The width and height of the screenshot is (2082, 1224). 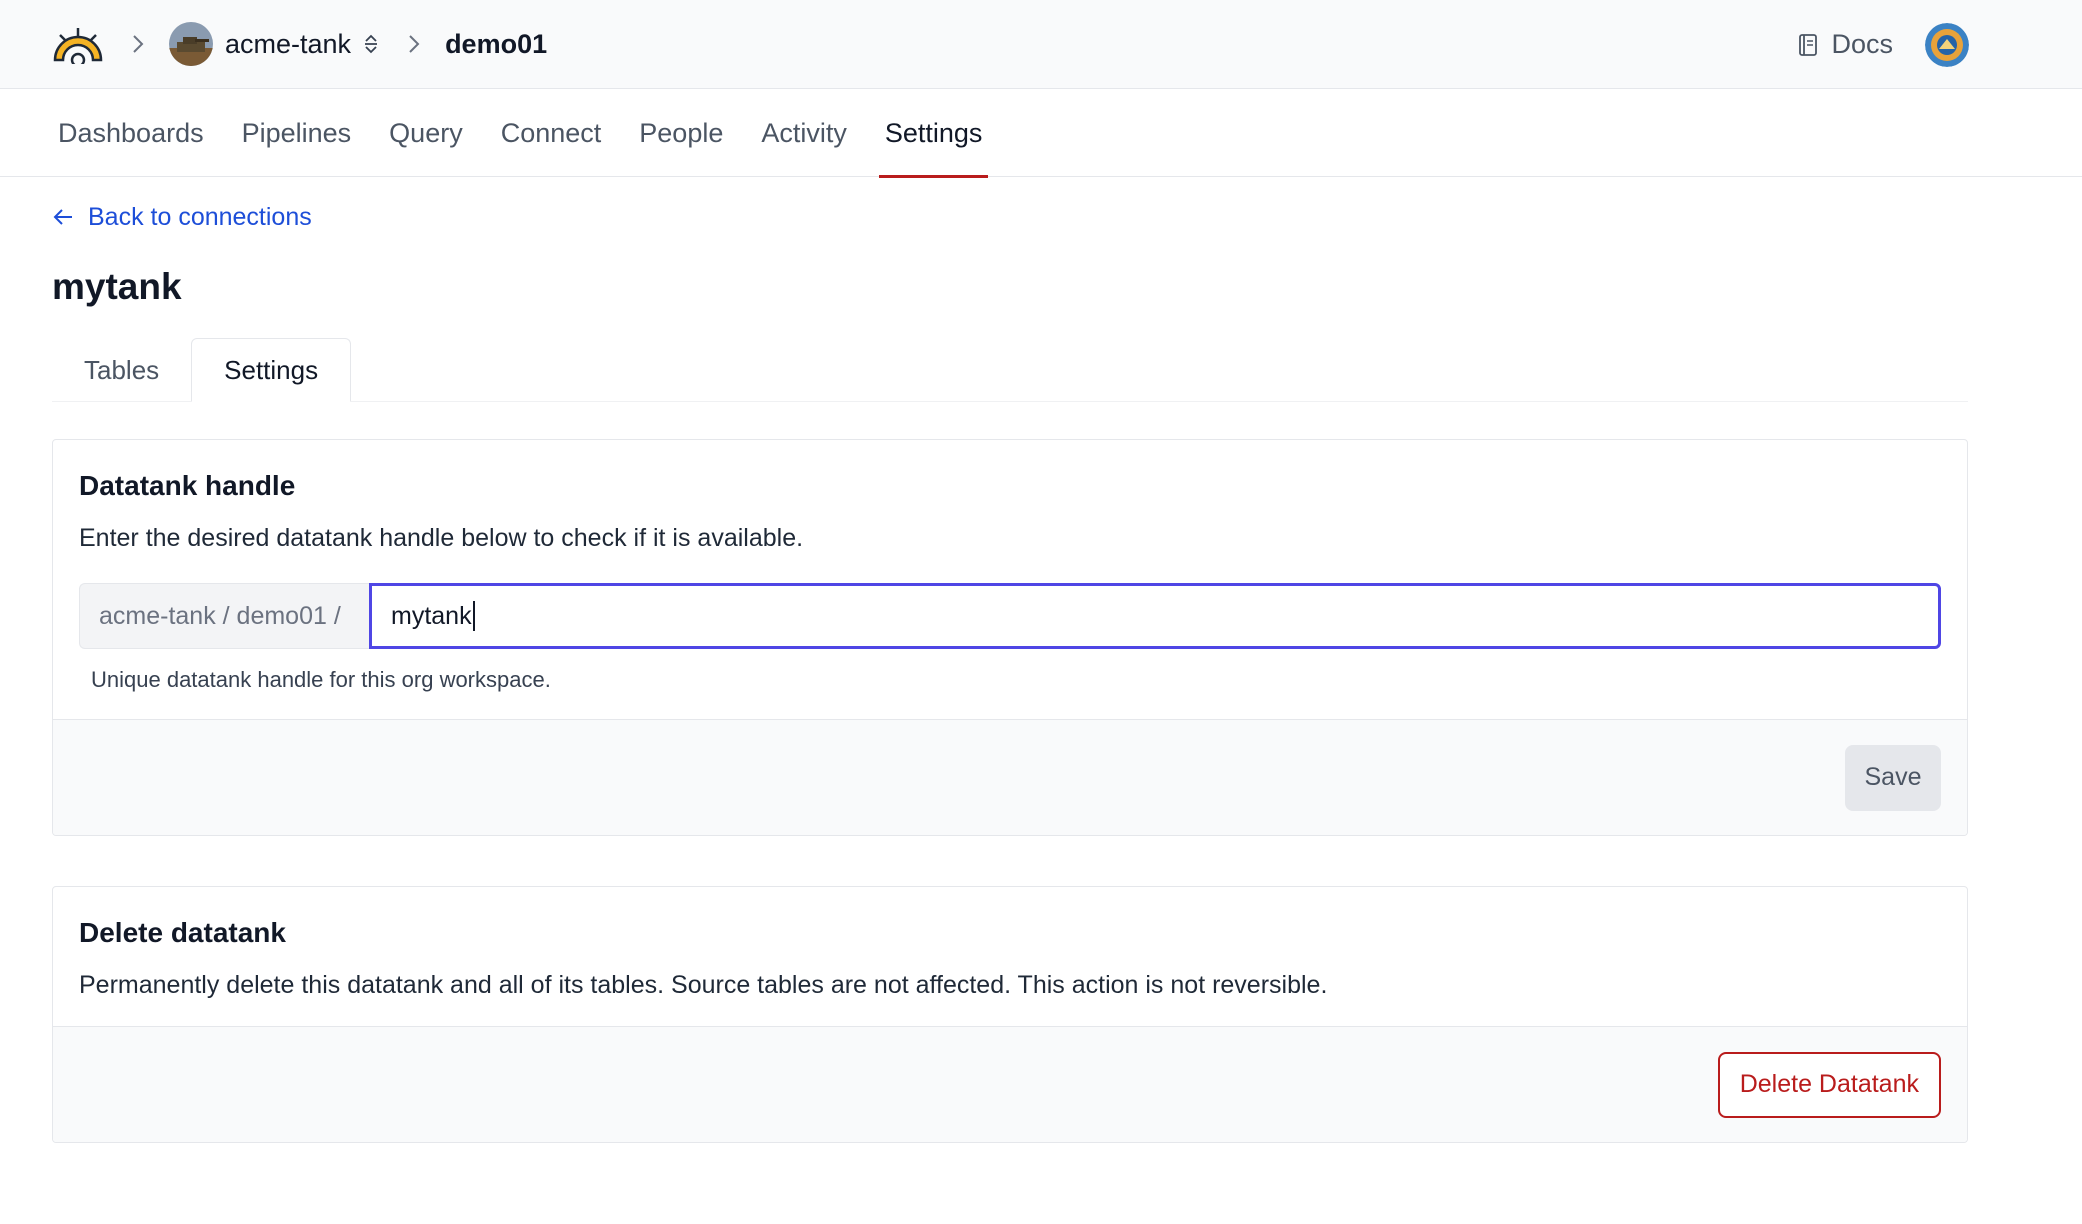 What do you see at coordinates (1010, 217) in the screenshot?
I see `back-link: Back to connections` at bounding box center [1010, 217].